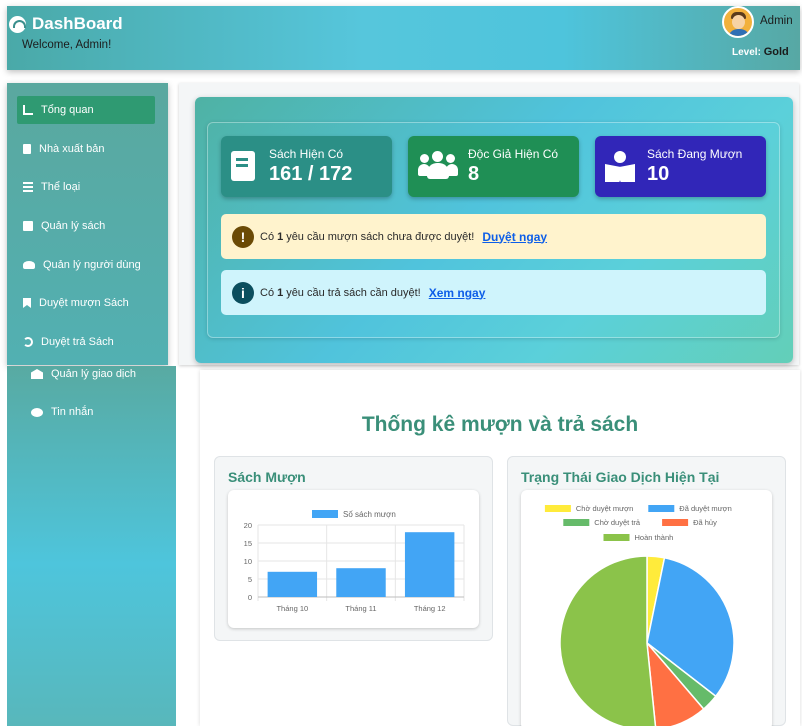  I want to click on sidebar-item-publishers: Nhà xuất bản, so click(86, 149).